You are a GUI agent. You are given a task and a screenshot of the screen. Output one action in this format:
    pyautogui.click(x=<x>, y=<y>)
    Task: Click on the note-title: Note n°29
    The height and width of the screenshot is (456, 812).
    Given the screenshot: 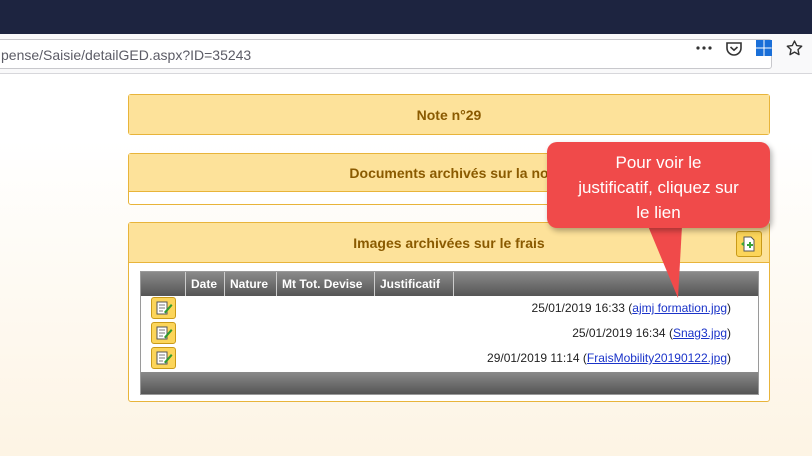 What is the action you would take?
    pyautogui.click(x=449, y=114)
    